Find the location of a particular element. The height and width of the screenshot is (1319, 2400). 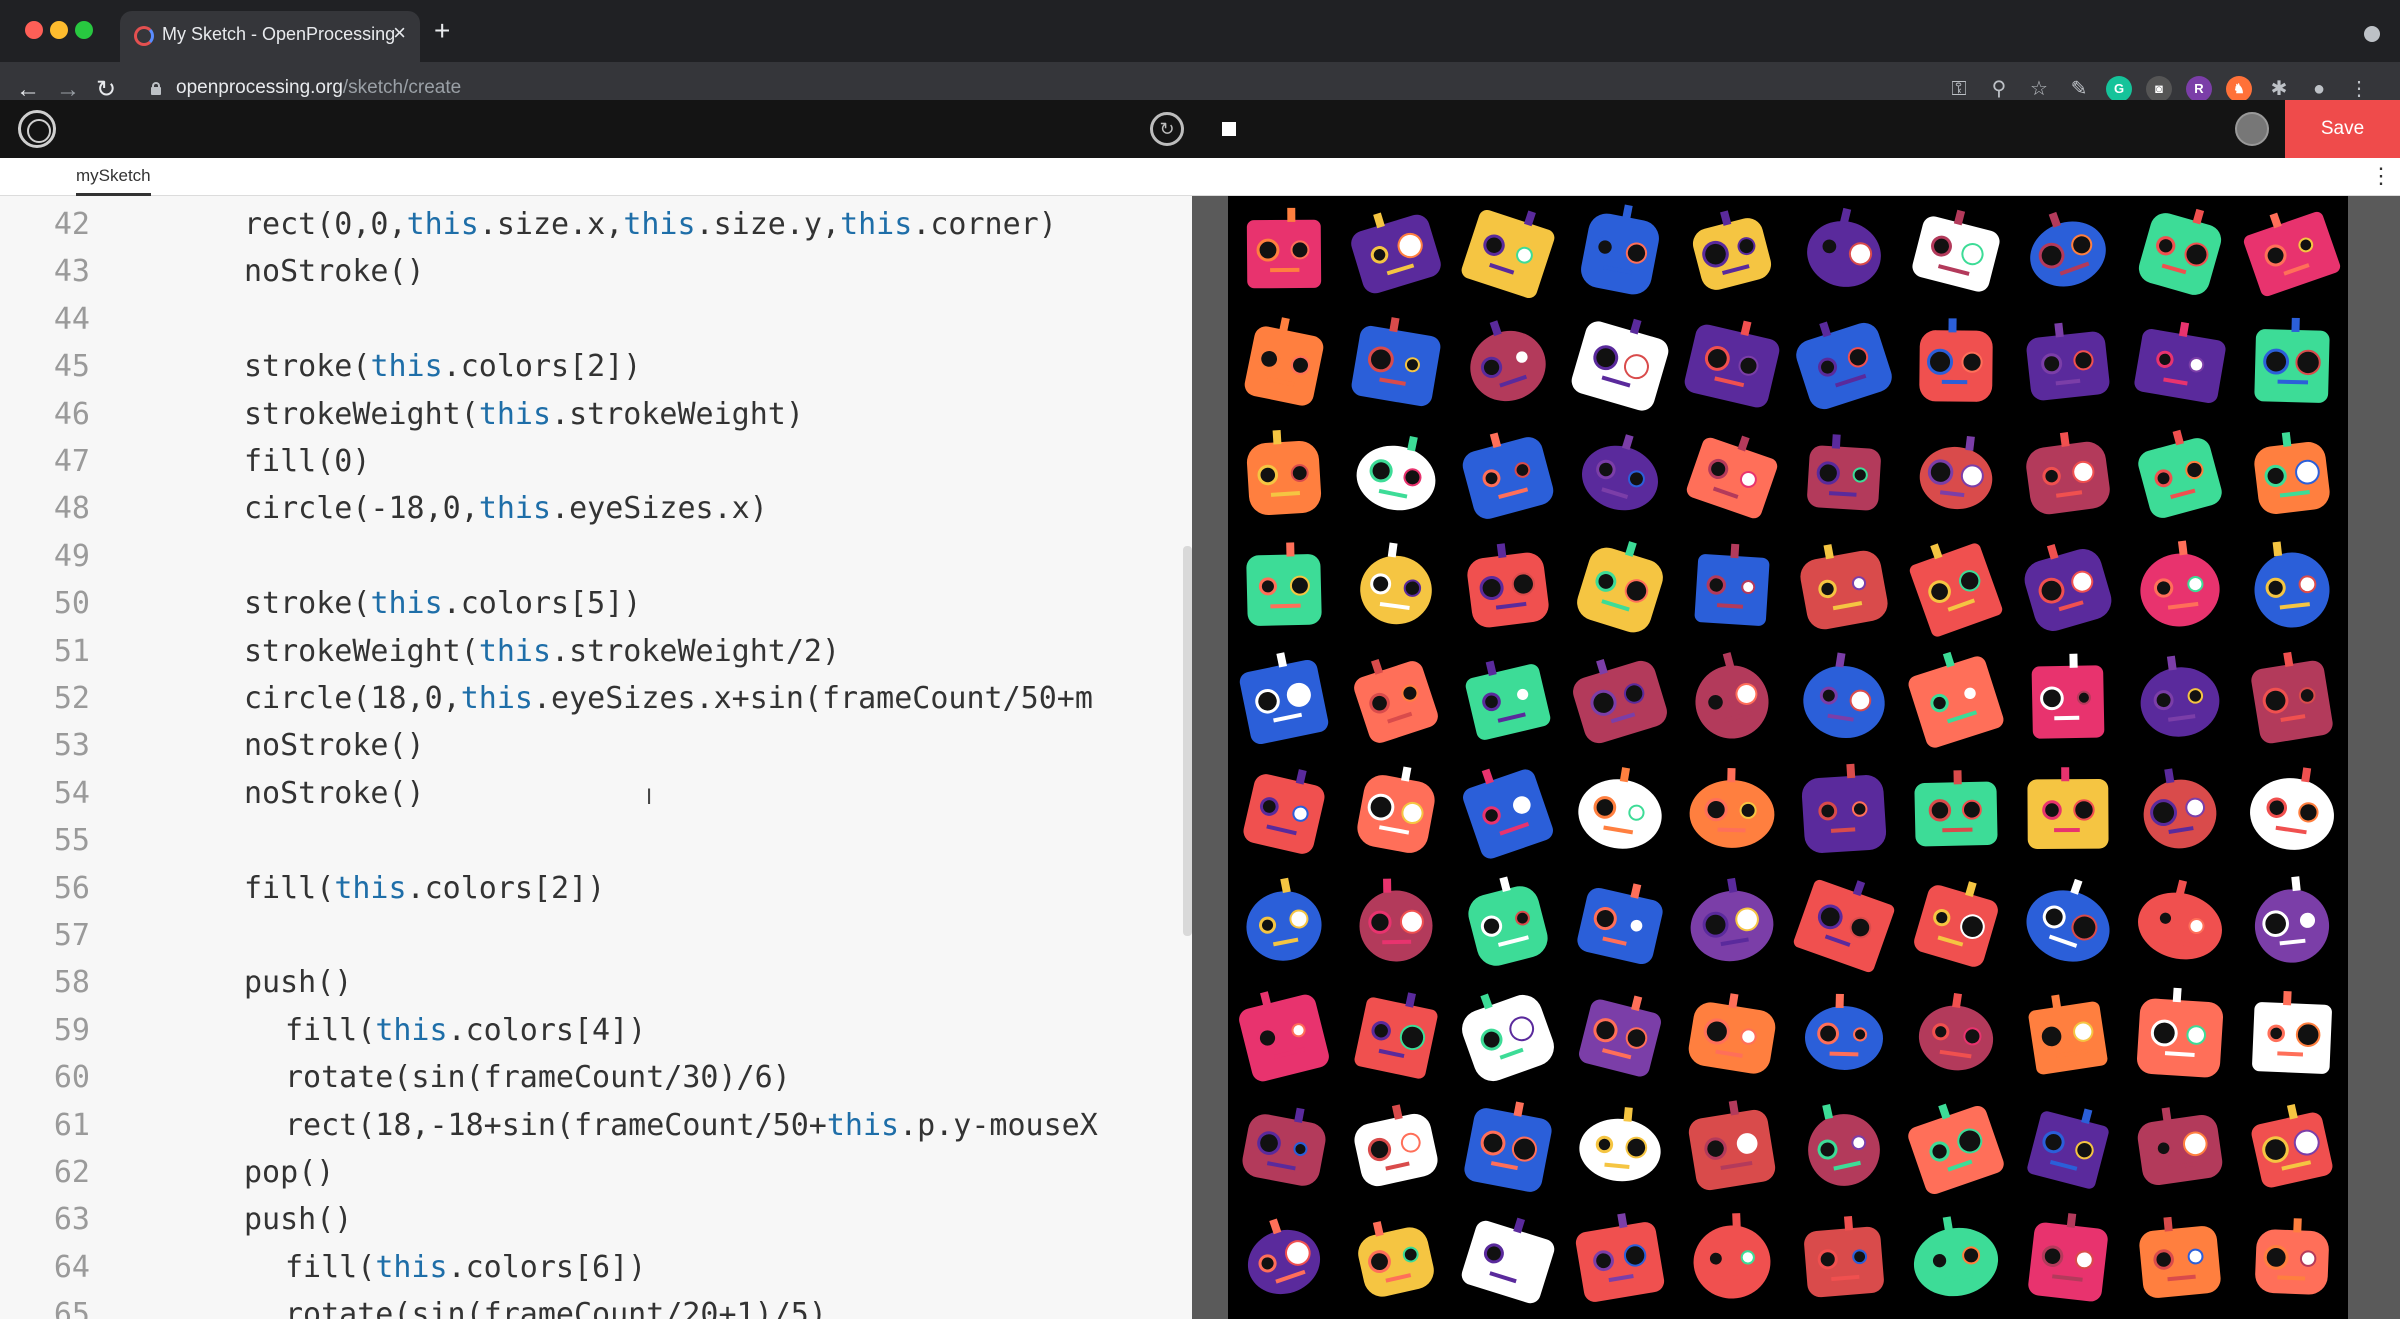

save-button: Save is located at coordinates (2342, 129).